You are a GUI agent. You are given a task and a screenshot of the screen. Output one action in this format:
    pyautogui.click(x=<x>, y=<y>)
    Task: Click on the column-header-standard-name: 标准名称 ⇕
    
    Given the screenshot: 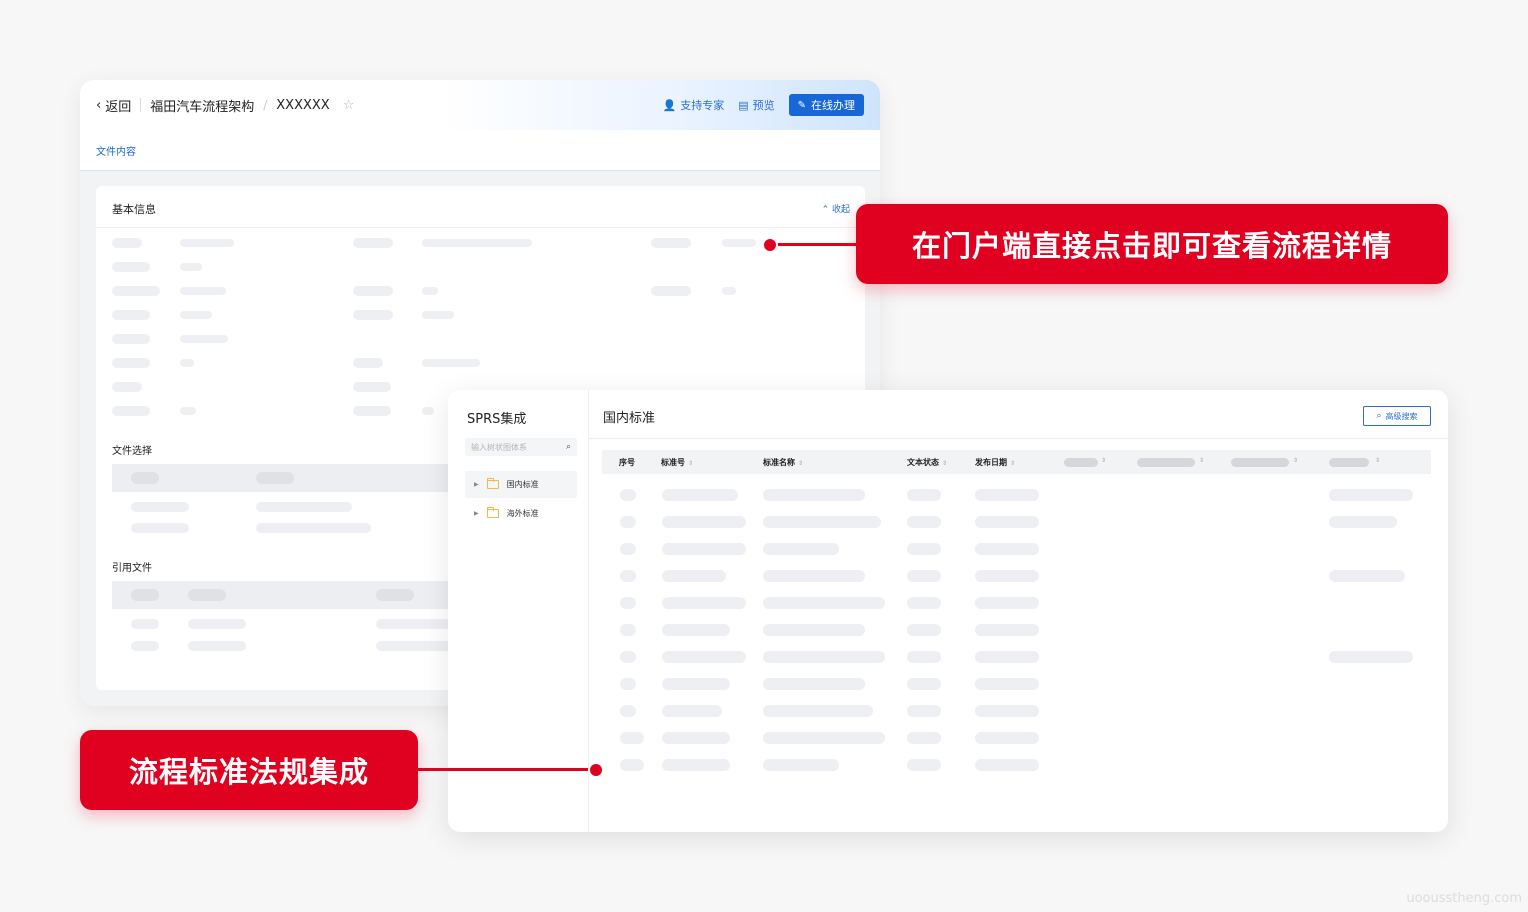 What is the action you would take?
    pyautogui.click(x=783, y=462)
    